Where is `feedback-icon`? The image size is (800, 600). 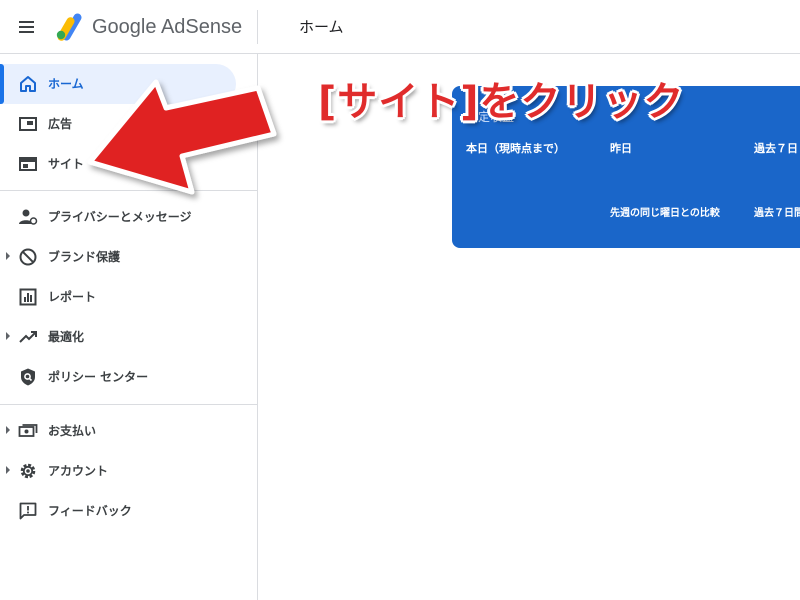
feedback-icon is located at coordinates (28, 511).